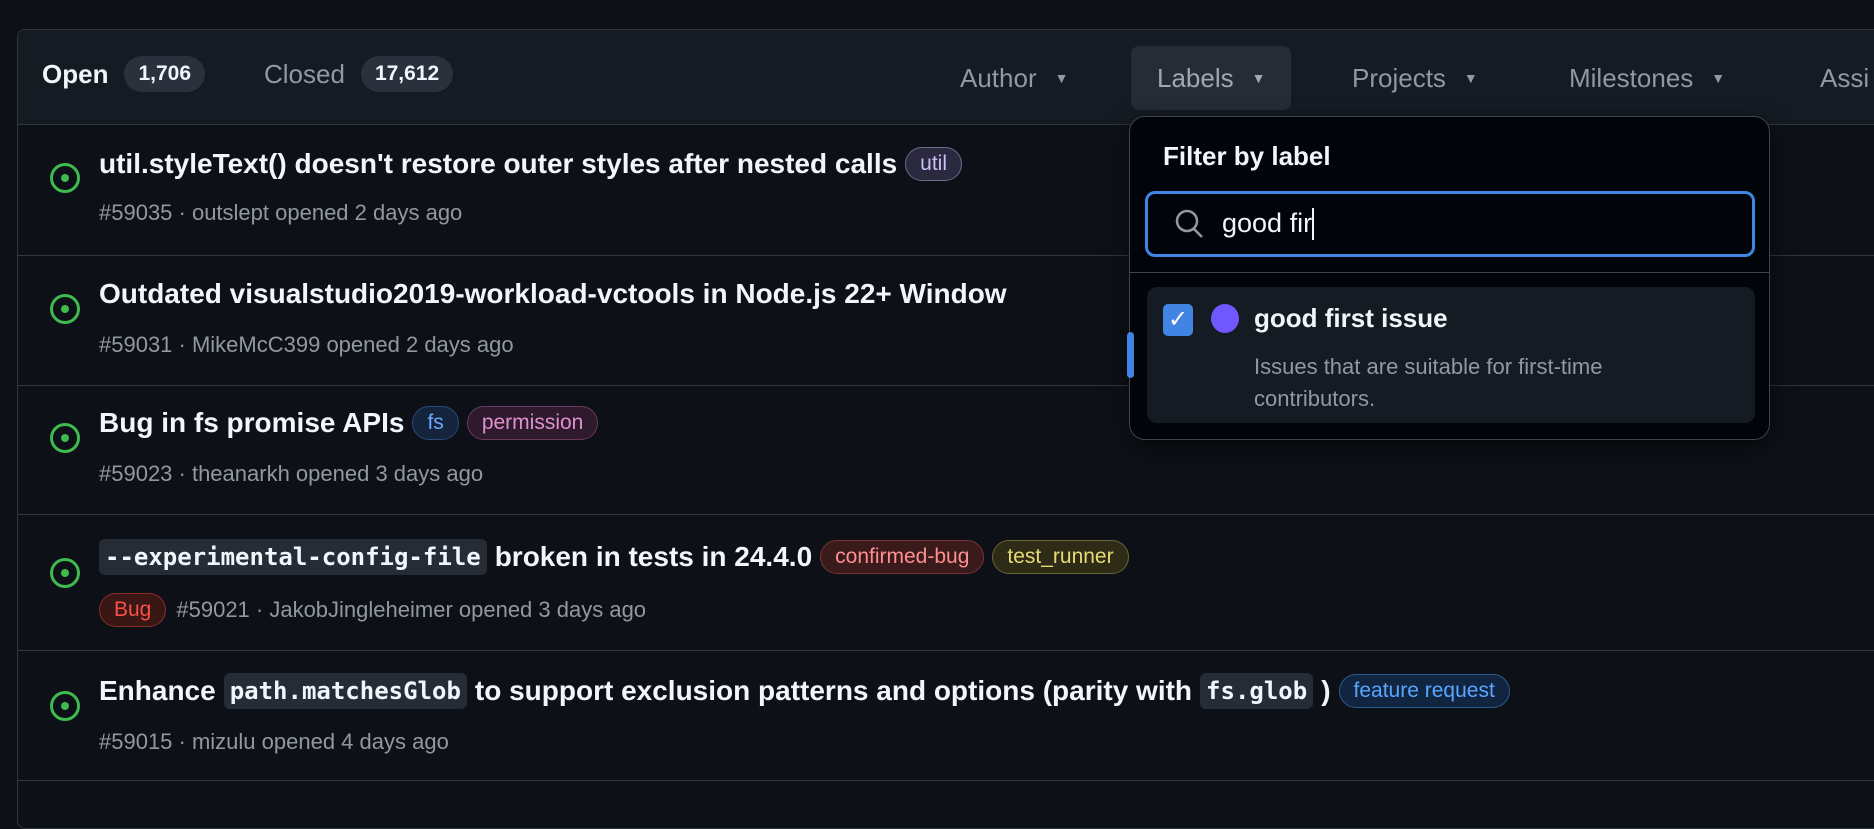  I want to click on label-search-input: good fir, so click(1450, 224).